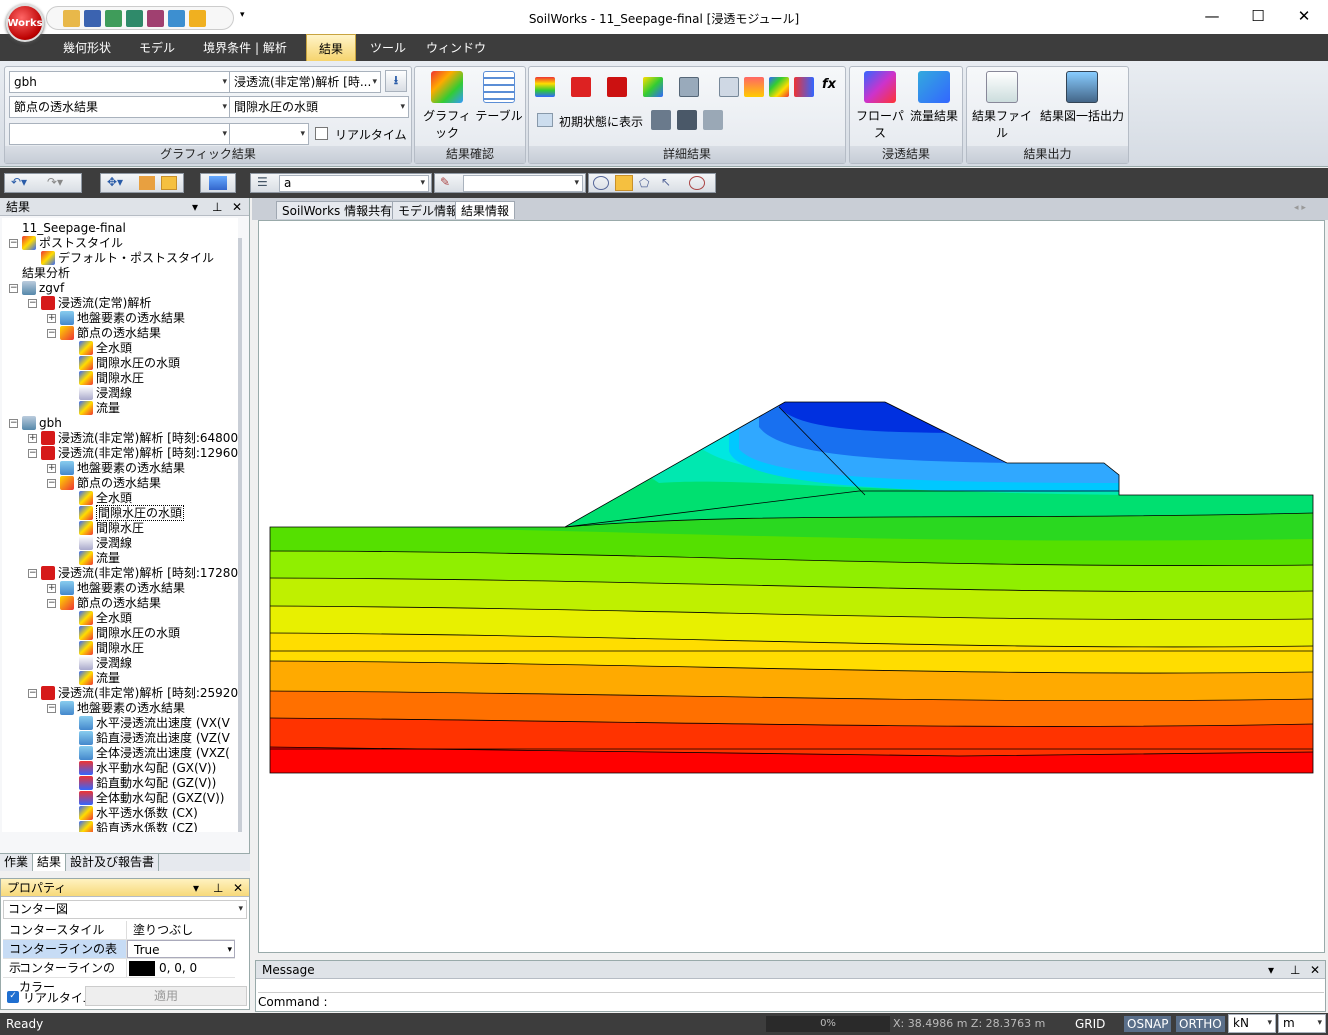 This screenshot has height=1035, width=1328. What do you see at coordinates (447, 106) in the screenshot?
I see `graphic-button: グラフィック` at bounding box center [447, 106].